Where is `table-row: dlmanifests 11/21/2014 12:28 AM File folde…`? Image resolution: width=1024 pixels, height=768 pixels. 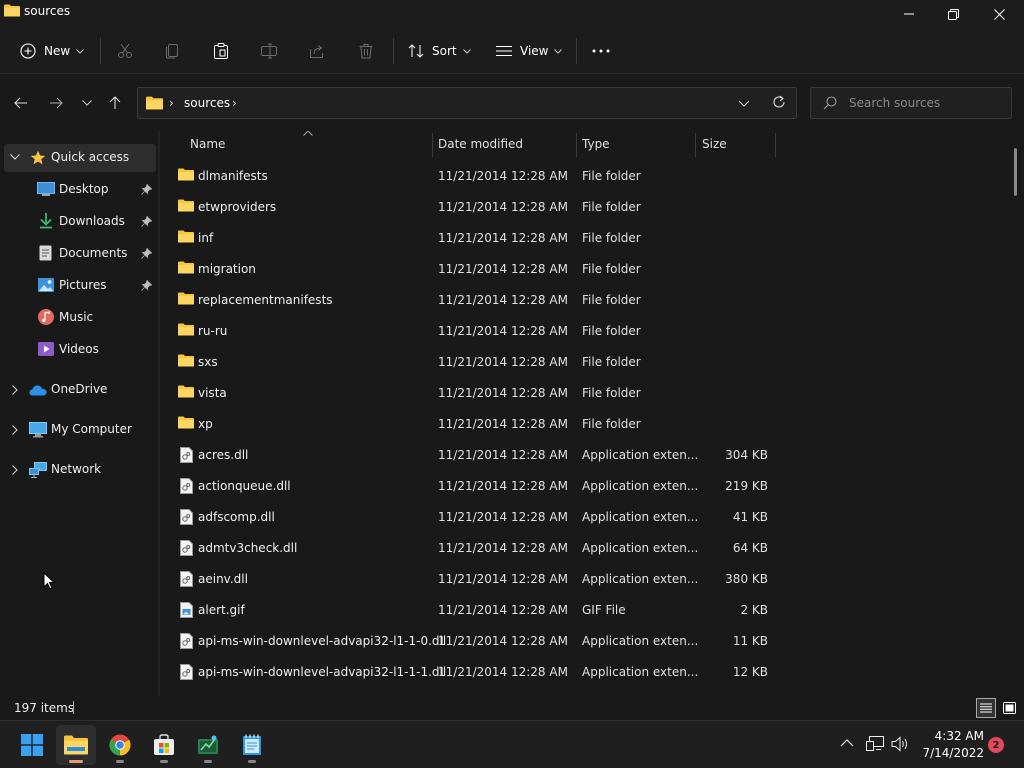 table-row: dlmanifests 11/21/2014 12:28 AM File folde… is located at coordinates (592, 176).